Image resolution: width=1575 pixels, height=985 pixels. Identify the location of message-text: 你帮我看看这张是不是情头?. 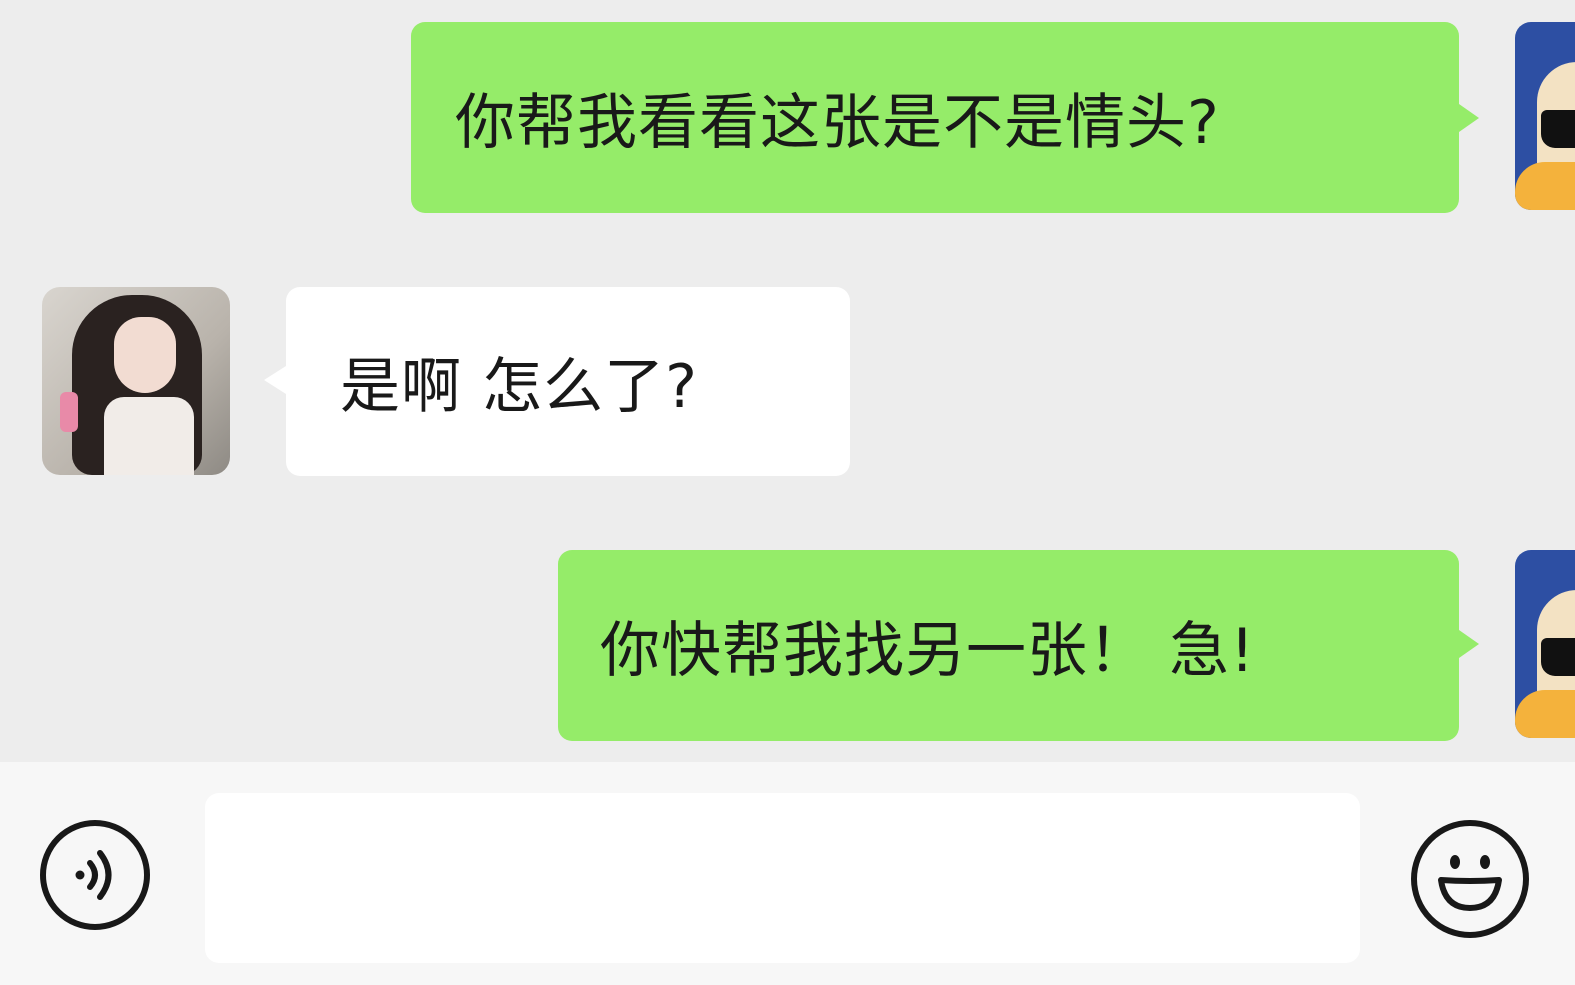
(837, 123).